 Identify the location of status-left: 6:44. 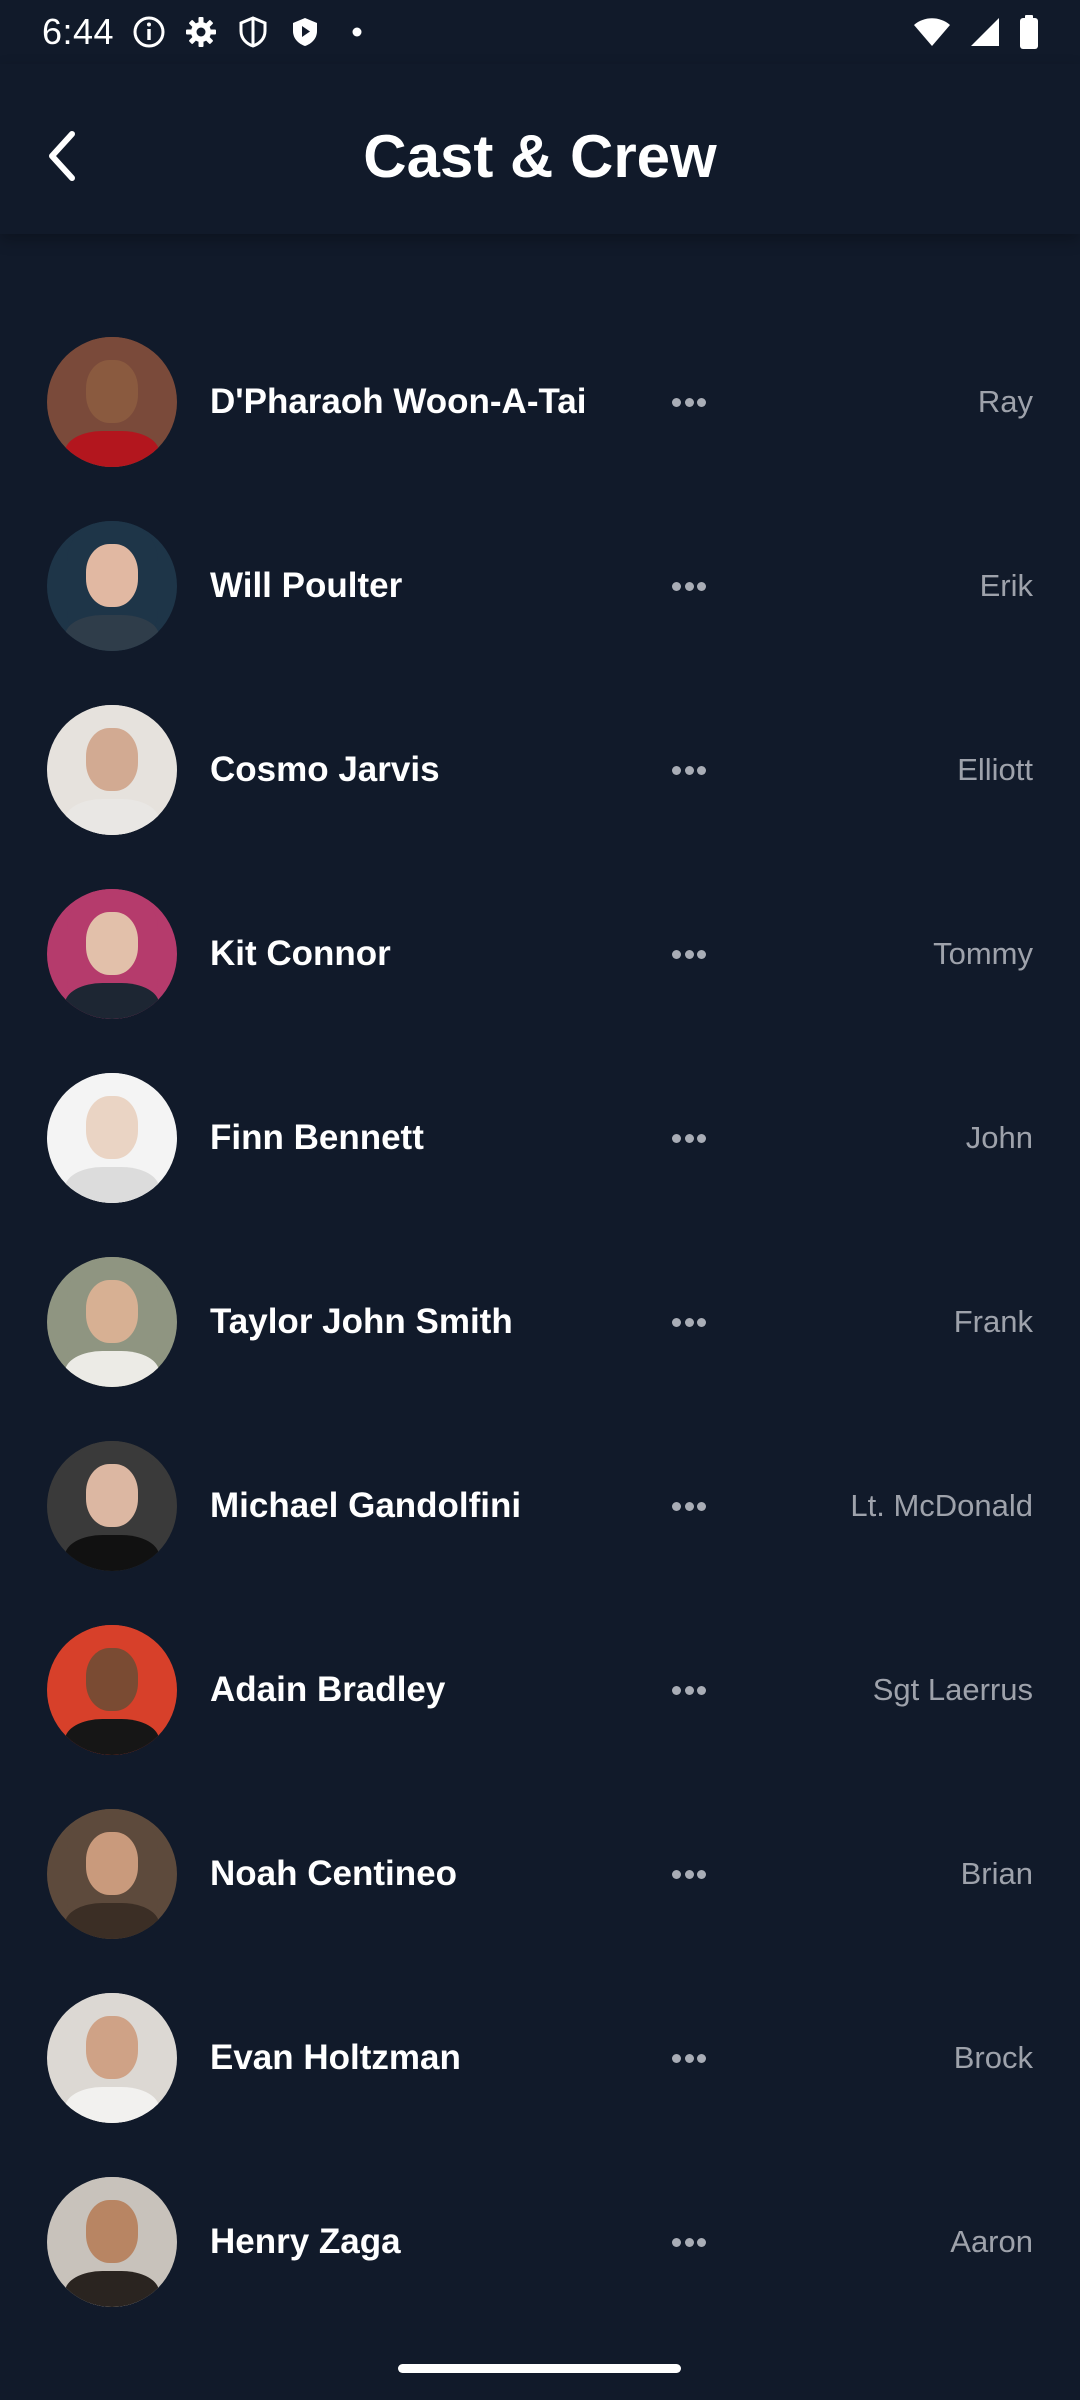
(208, 32).